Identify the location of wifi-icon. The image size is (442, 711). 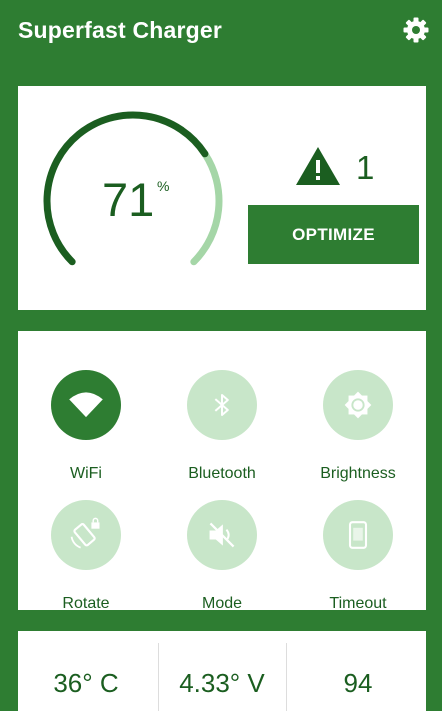
(86, 405).